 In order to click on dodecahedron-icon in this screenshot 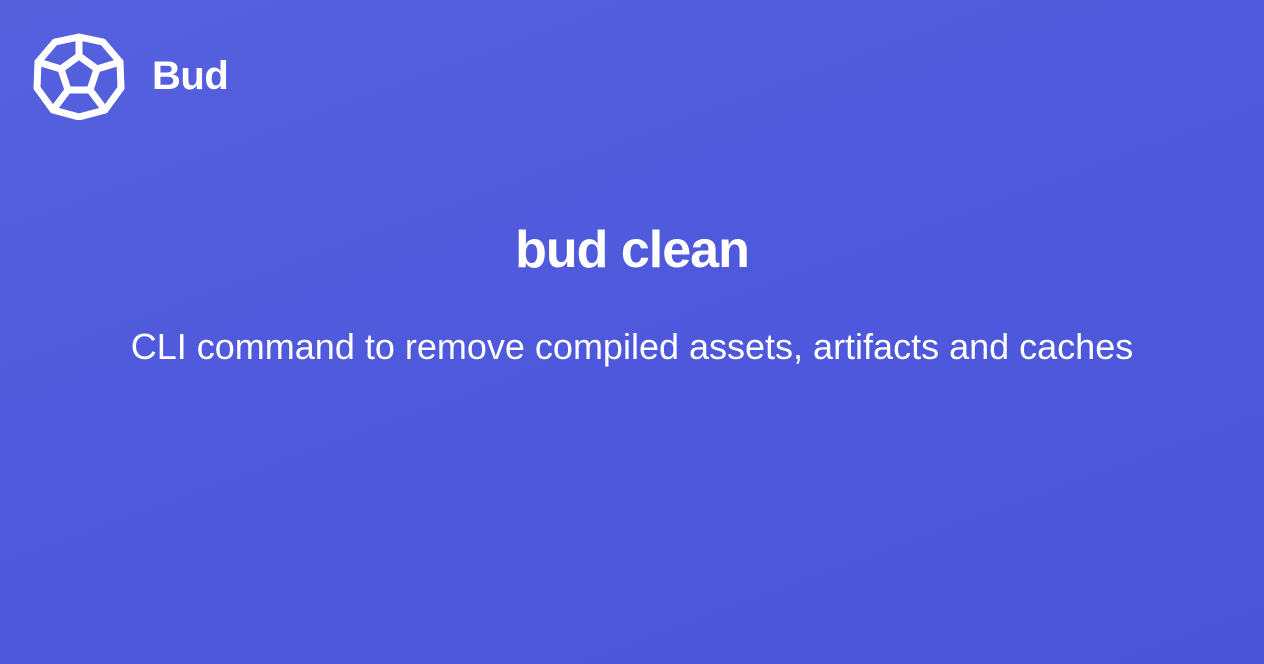, I will do `click(79, 76)`.